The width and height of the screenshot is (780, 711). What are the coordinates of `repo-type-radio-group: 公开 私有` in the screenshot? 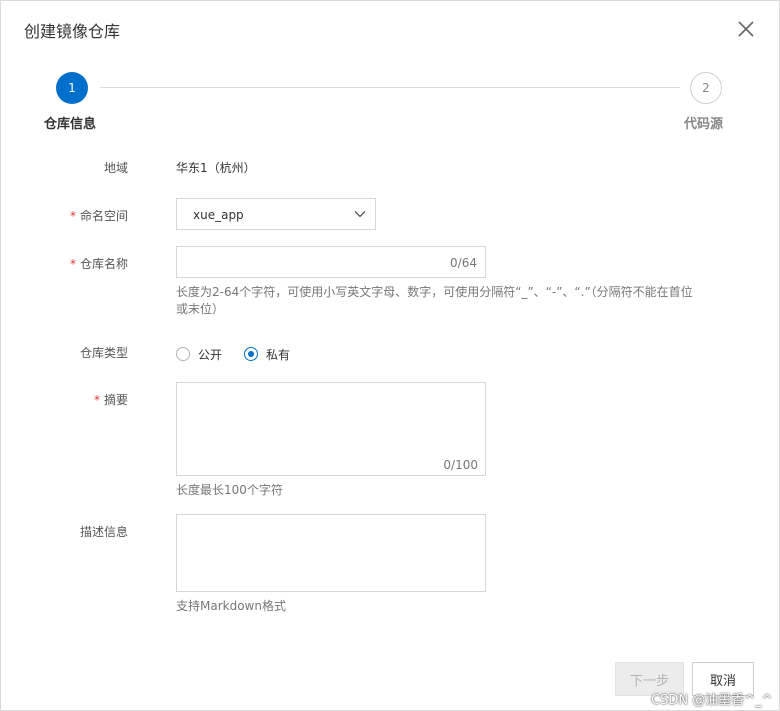 It's located at (244, 354).